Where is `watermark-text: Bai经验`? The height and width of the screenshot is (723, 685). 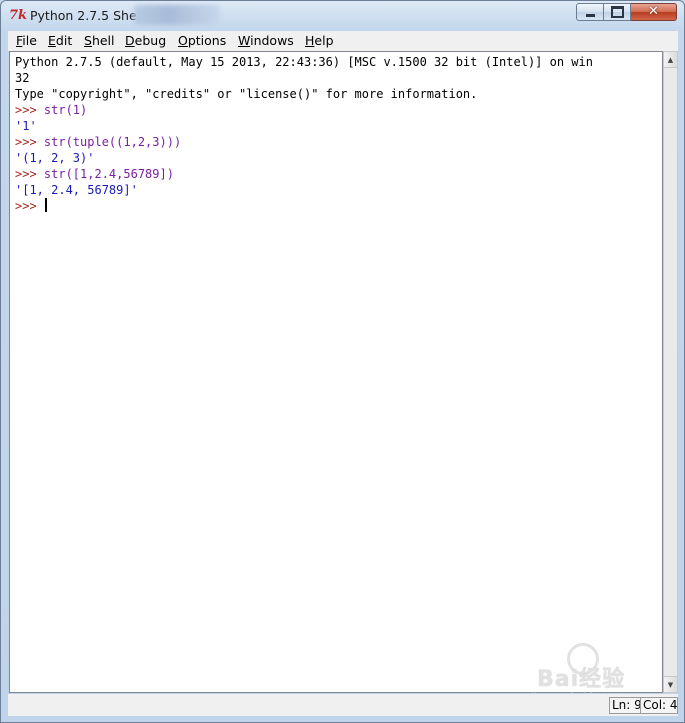
watermark-text: Bai经验 is located at coordinates (581, 679).